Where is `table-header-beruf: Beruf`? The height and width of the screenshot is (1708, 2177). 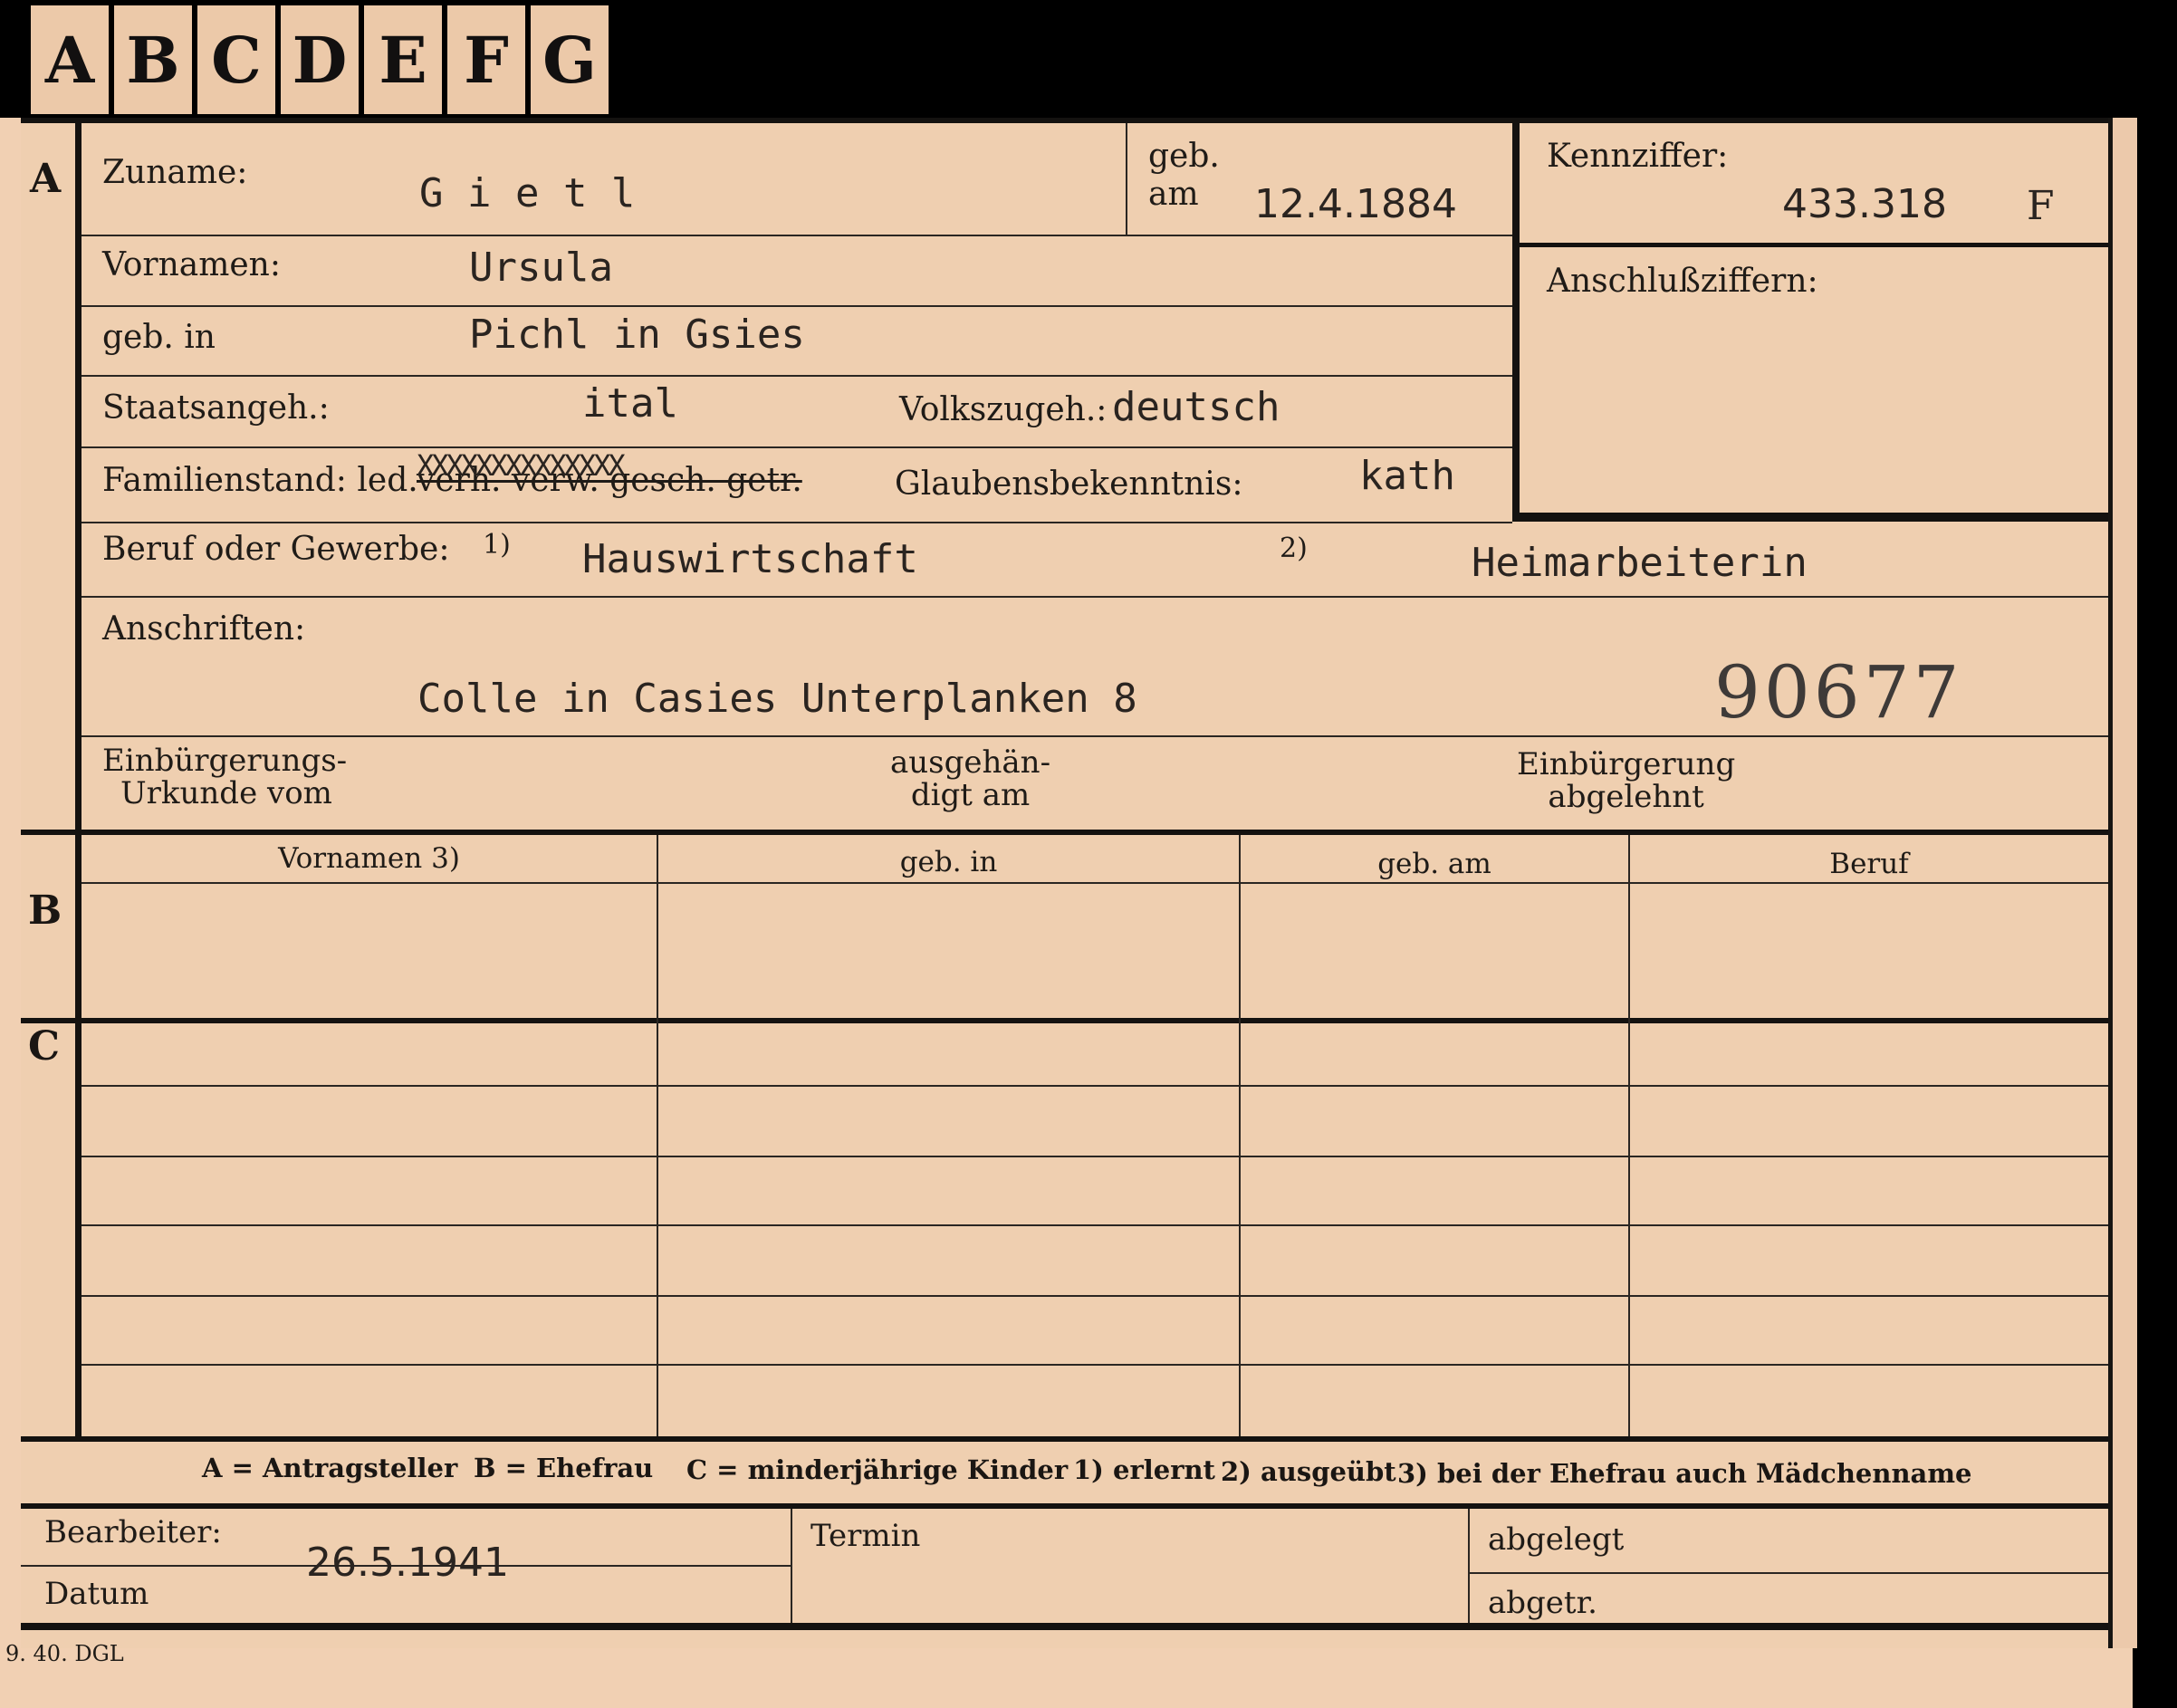 table-header-beruf: Beruf is located at coordinates (1869, 864).